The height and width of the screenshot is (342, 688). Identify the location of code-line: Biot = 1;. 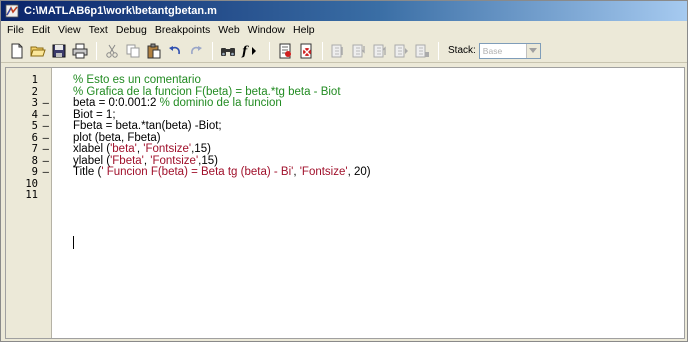
(94, 115).